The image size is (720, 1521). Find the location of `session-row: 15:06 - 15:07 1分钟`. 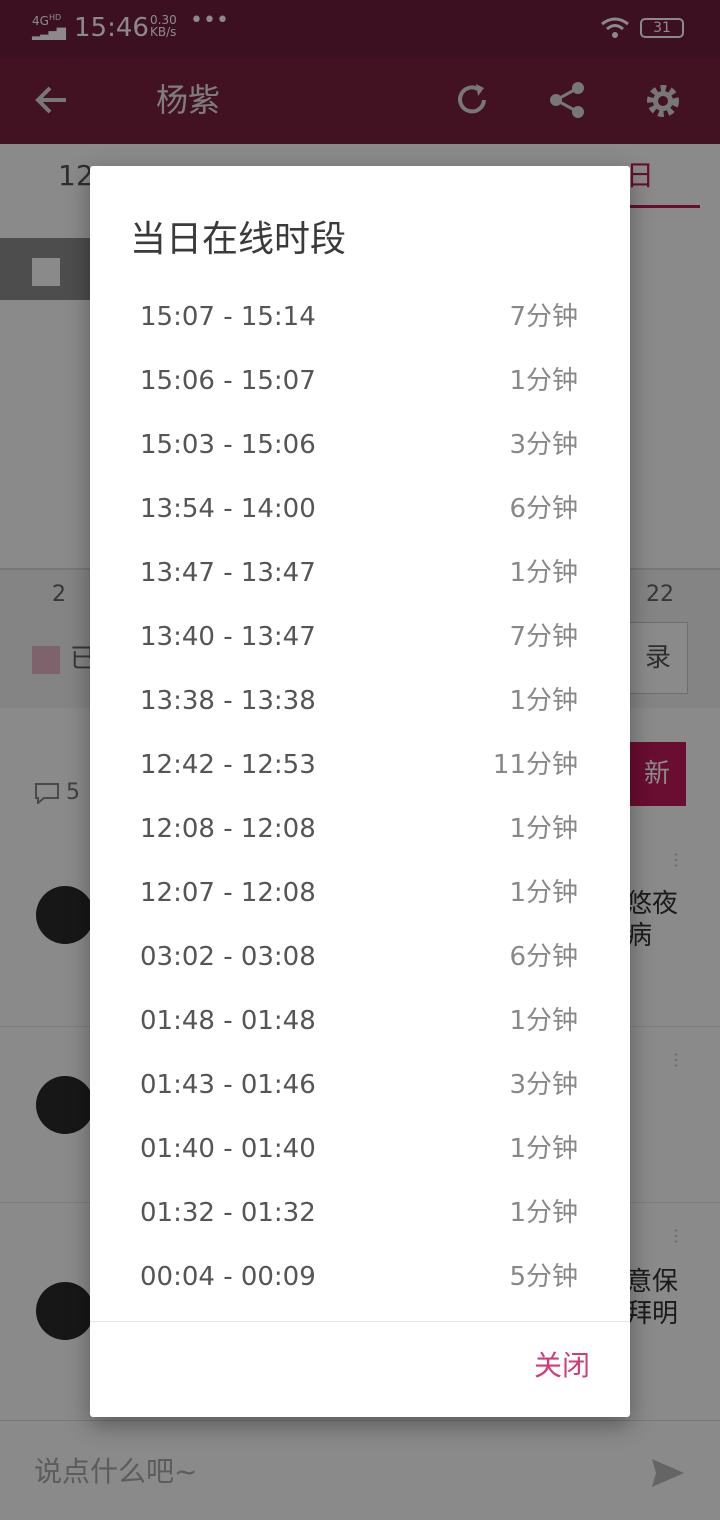

session-row: 15:06 - 15:07 1分钟 is located at coordinates (360, 382).